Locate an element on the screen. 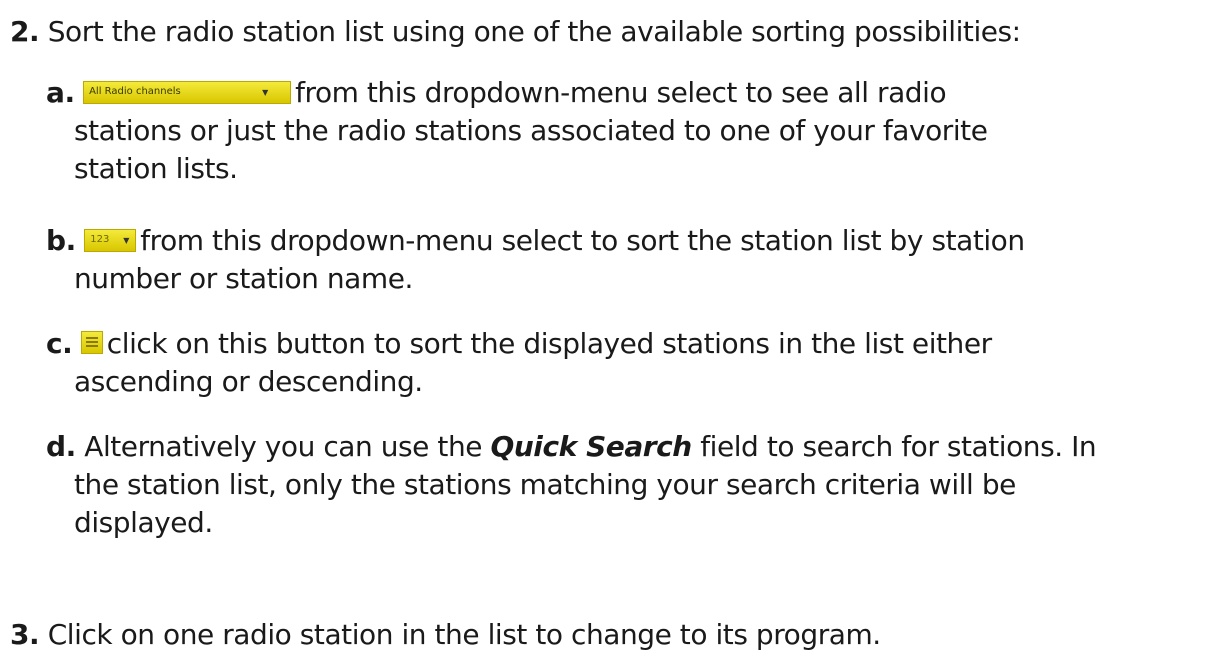 The height and width of the screenshot is (666, 1205). dropdown-label: All Radio channels is located at coordinates (135, 91).